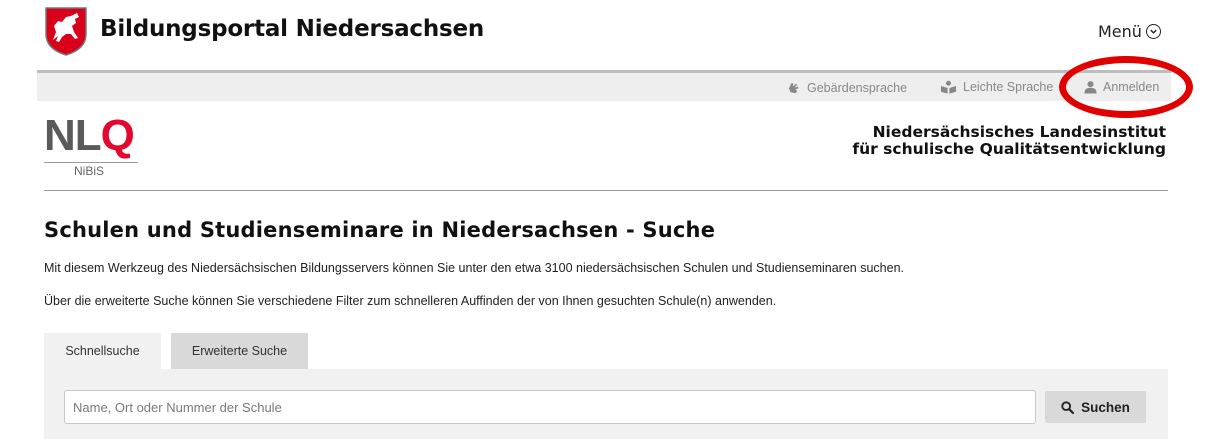 Image resolution: width=1210 pixels, height=439 pixels. Describe the element at coordinates (73, 135) in the screenshot. I see `logo-nl-text: NL` at that location.